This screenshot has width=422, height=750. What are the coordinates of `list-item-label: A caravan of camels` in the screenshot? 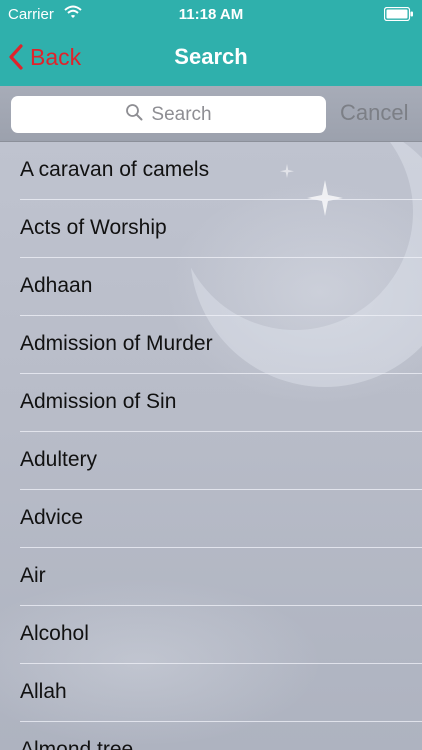 It's located at (115, 169).